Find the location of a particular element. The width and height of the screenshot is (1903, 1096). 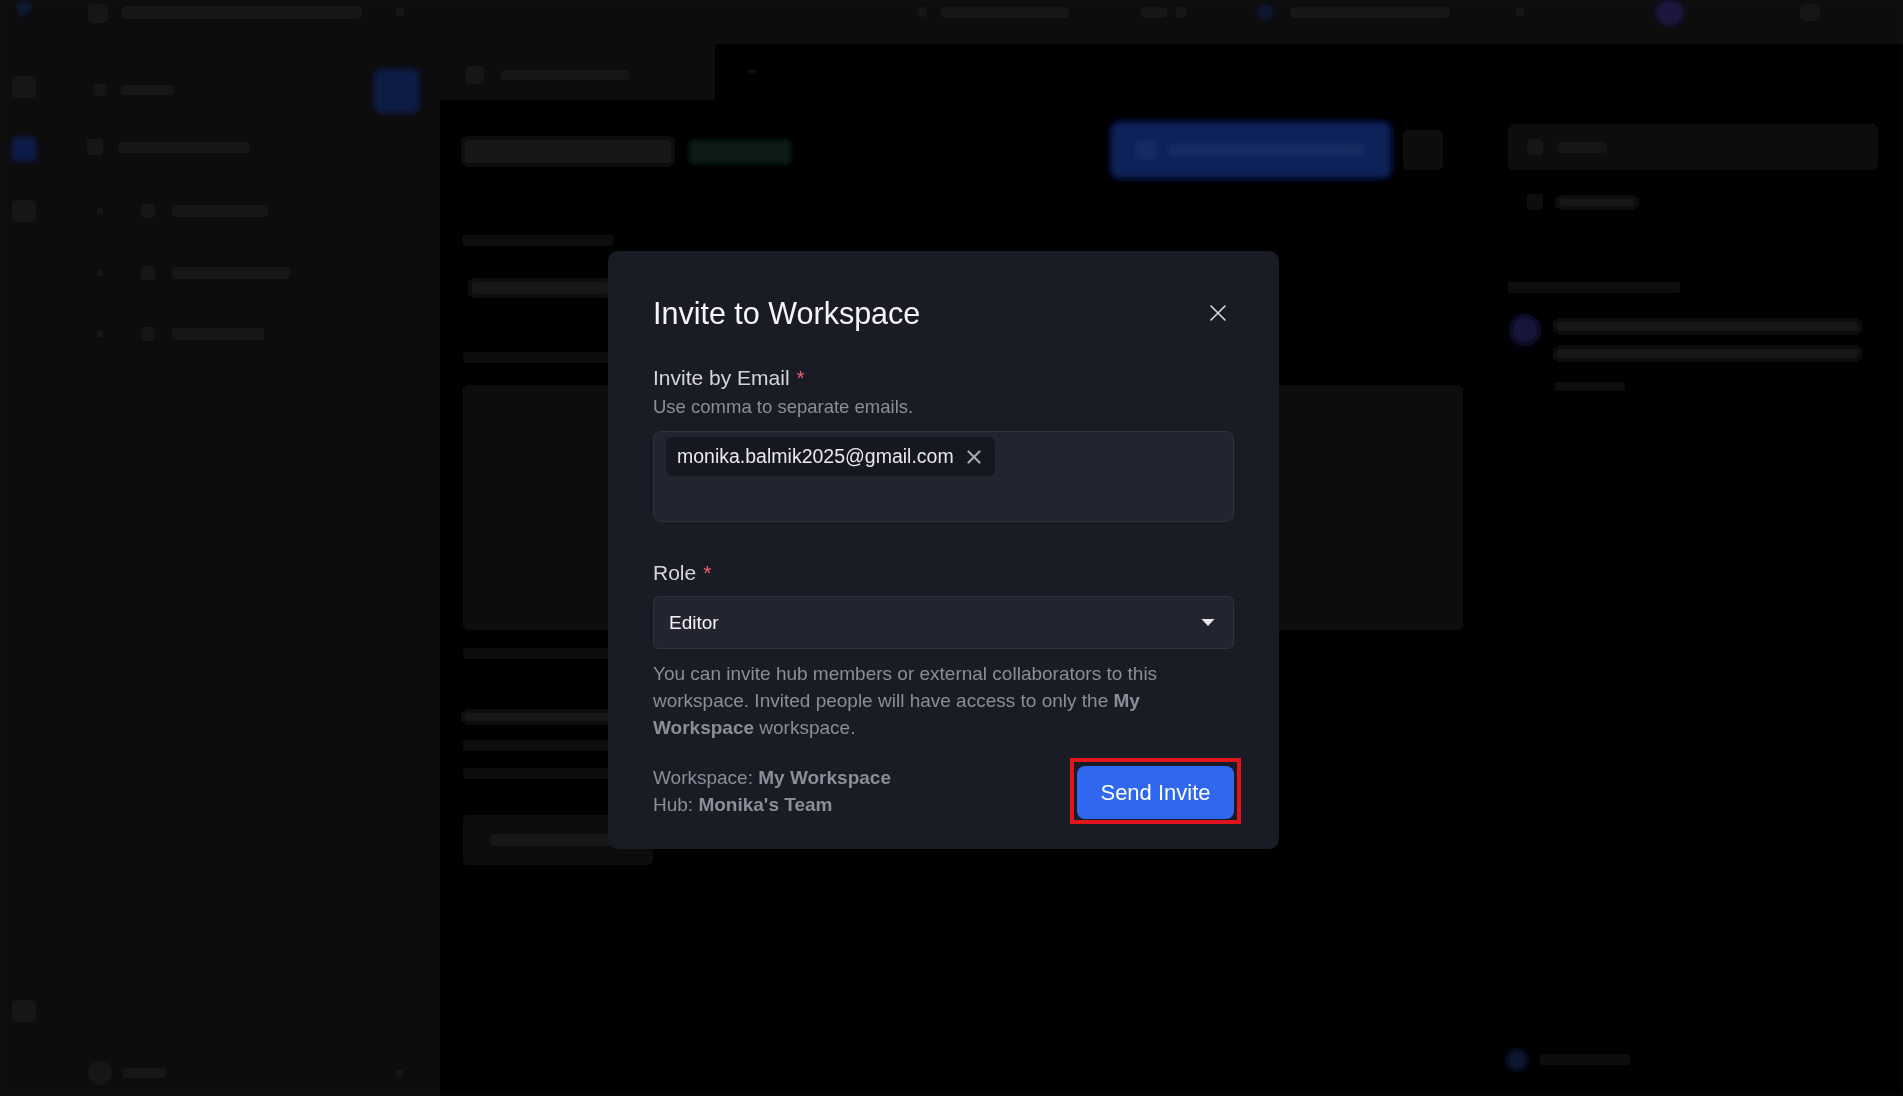

close-icon is located at coordinates (1218, 313).